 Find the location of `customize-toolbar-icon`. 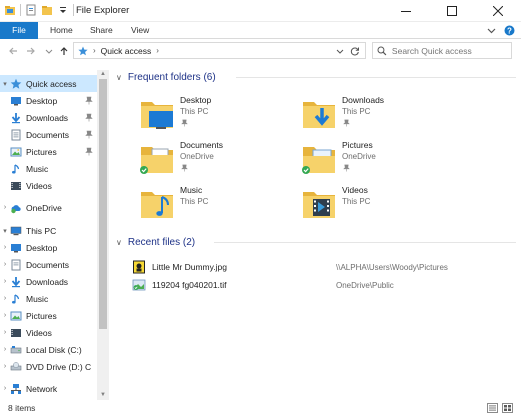

customize-toolbar-icon is located at coordinates (63, 10).